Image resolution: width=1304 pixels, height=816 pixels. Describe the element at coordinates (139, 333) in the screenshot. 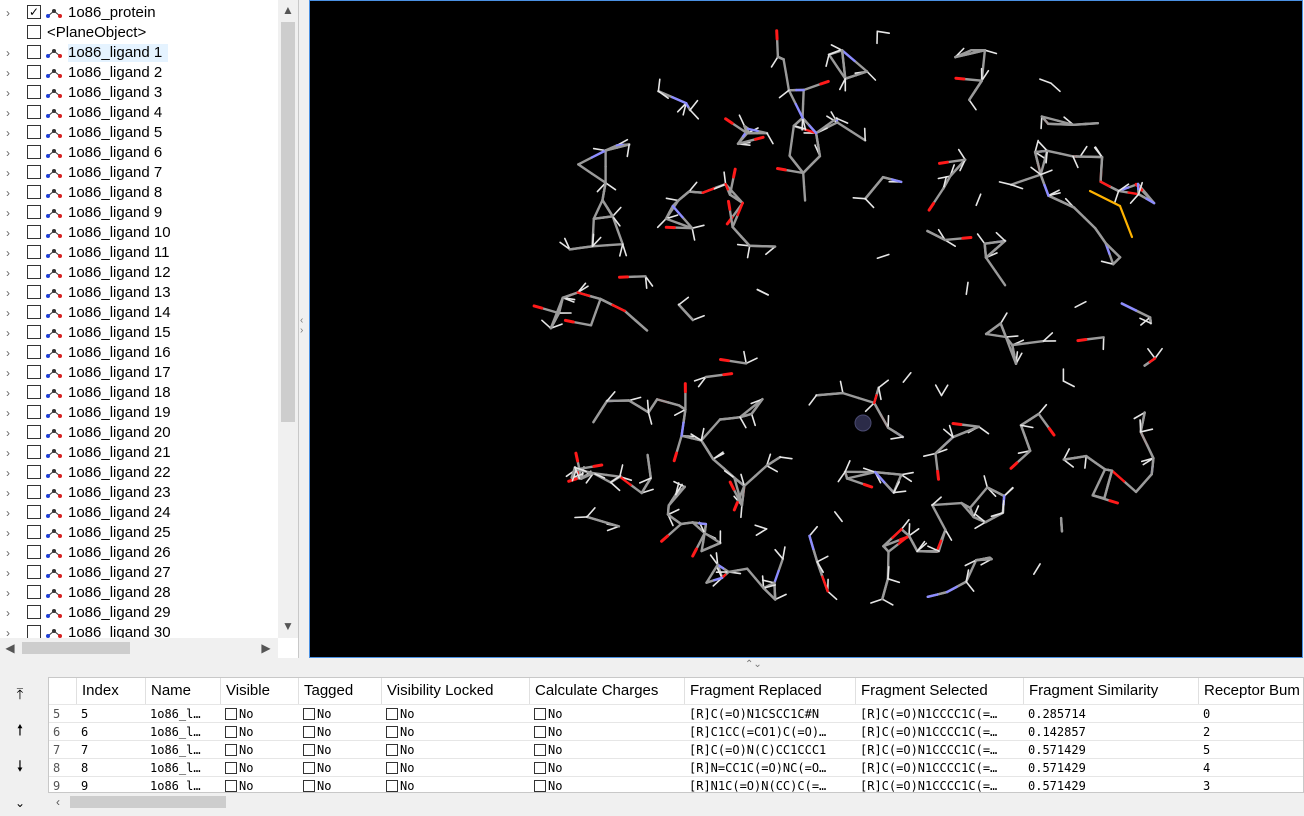

I see `tree-item: › 1o86_ligand 15` at that location.